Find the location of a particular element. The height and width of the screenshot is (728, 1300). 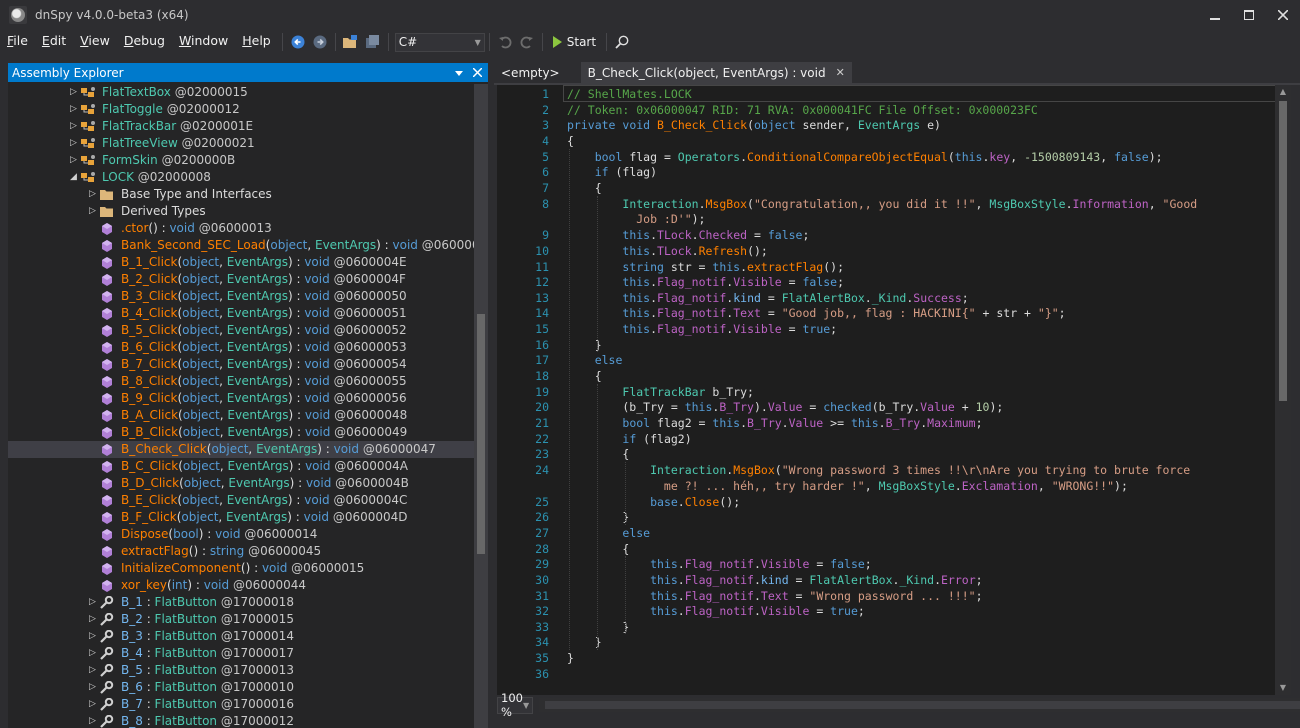

tree-scrollbar-thumb is located at coordinates (481, 434).